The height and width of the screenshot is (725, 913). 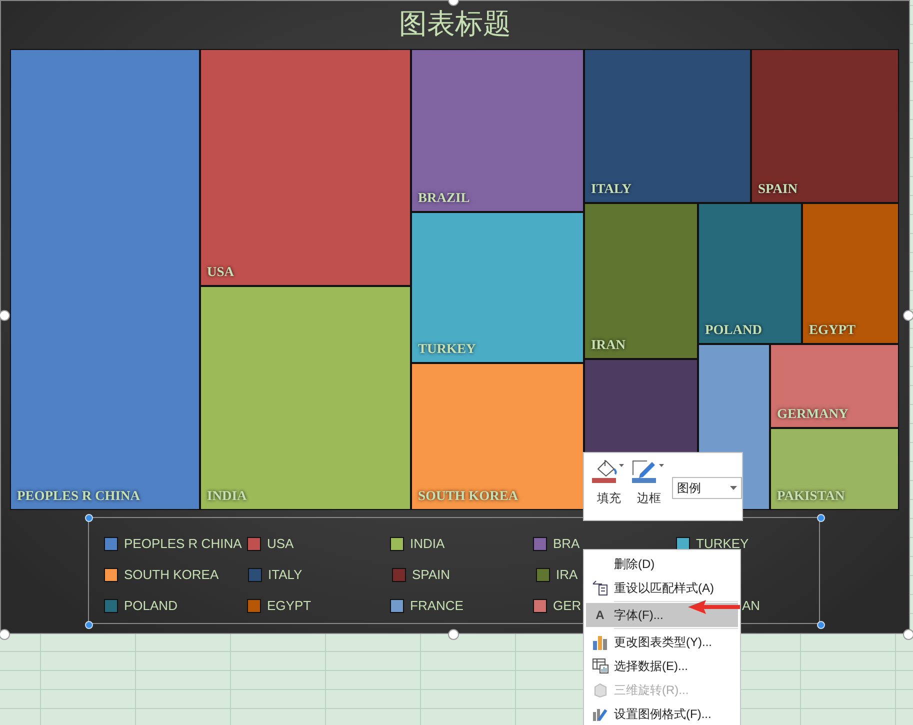 What do you see at coordinates (78, 496) in the screenshot?
I see `tile-label: PEOPLES R CHINA` at bounding box center [78, 496].